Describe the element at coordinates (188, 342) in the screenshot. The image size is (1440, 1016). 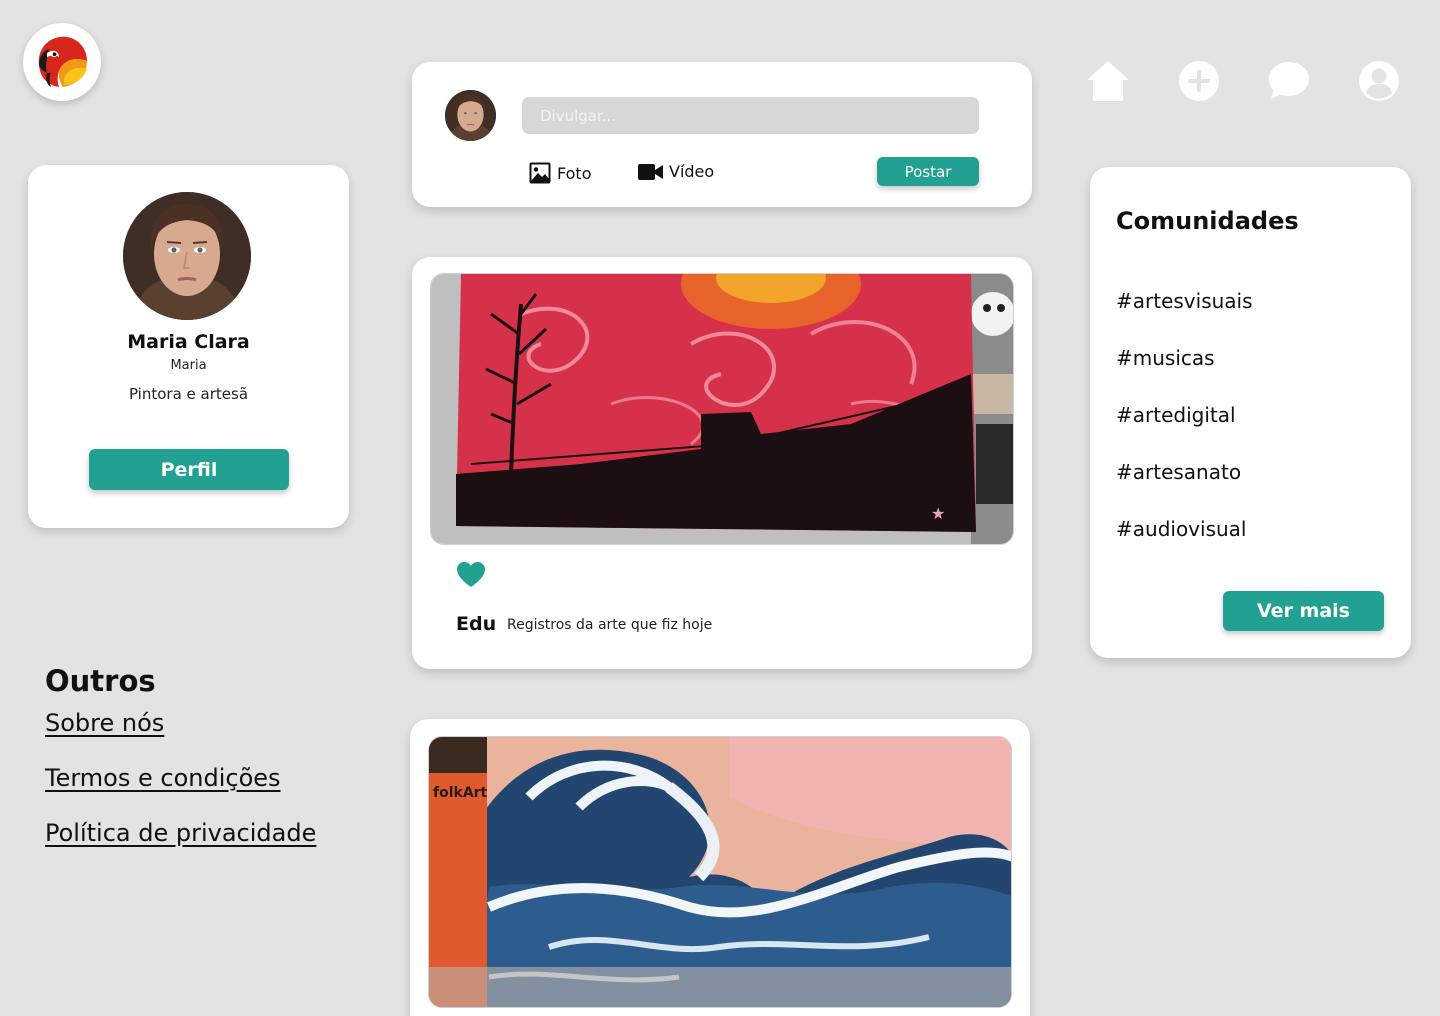
I see `profile-name: Maria Clara` at that location.